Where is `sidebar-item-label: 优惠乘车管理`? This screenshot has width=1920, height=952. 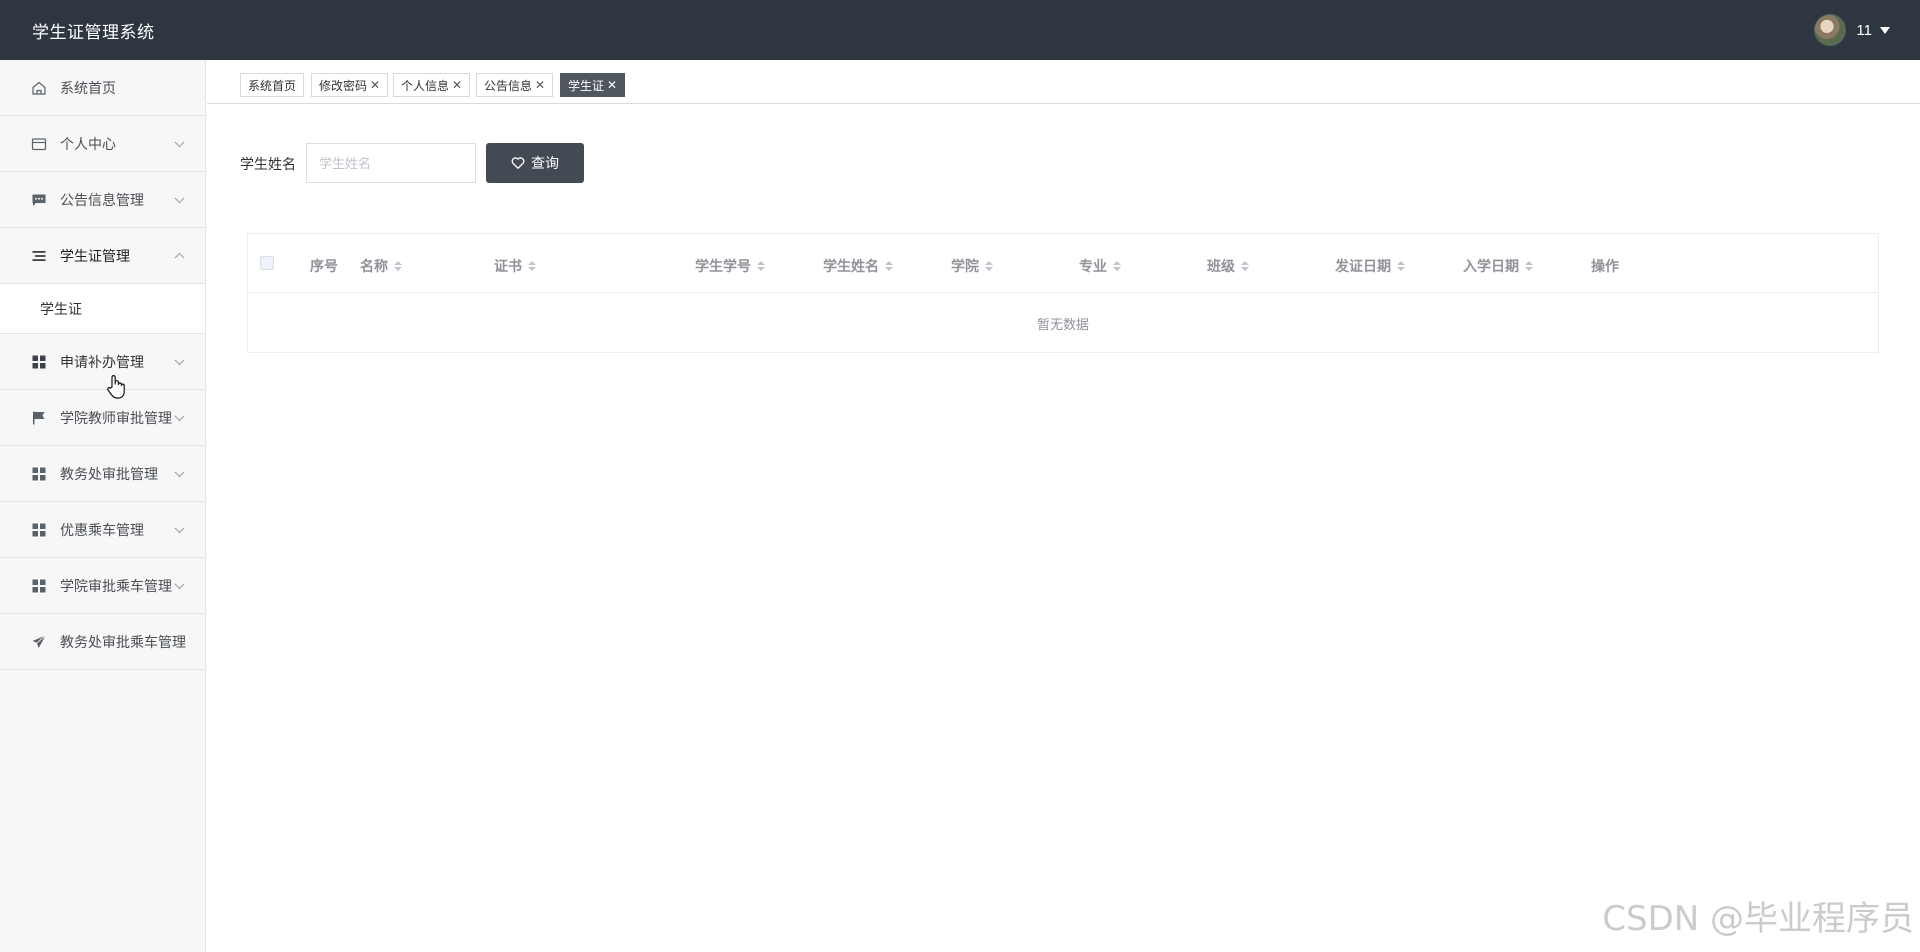 sidebar-item-label: 优惠乘车管理 is located at coordinates (102, 529).